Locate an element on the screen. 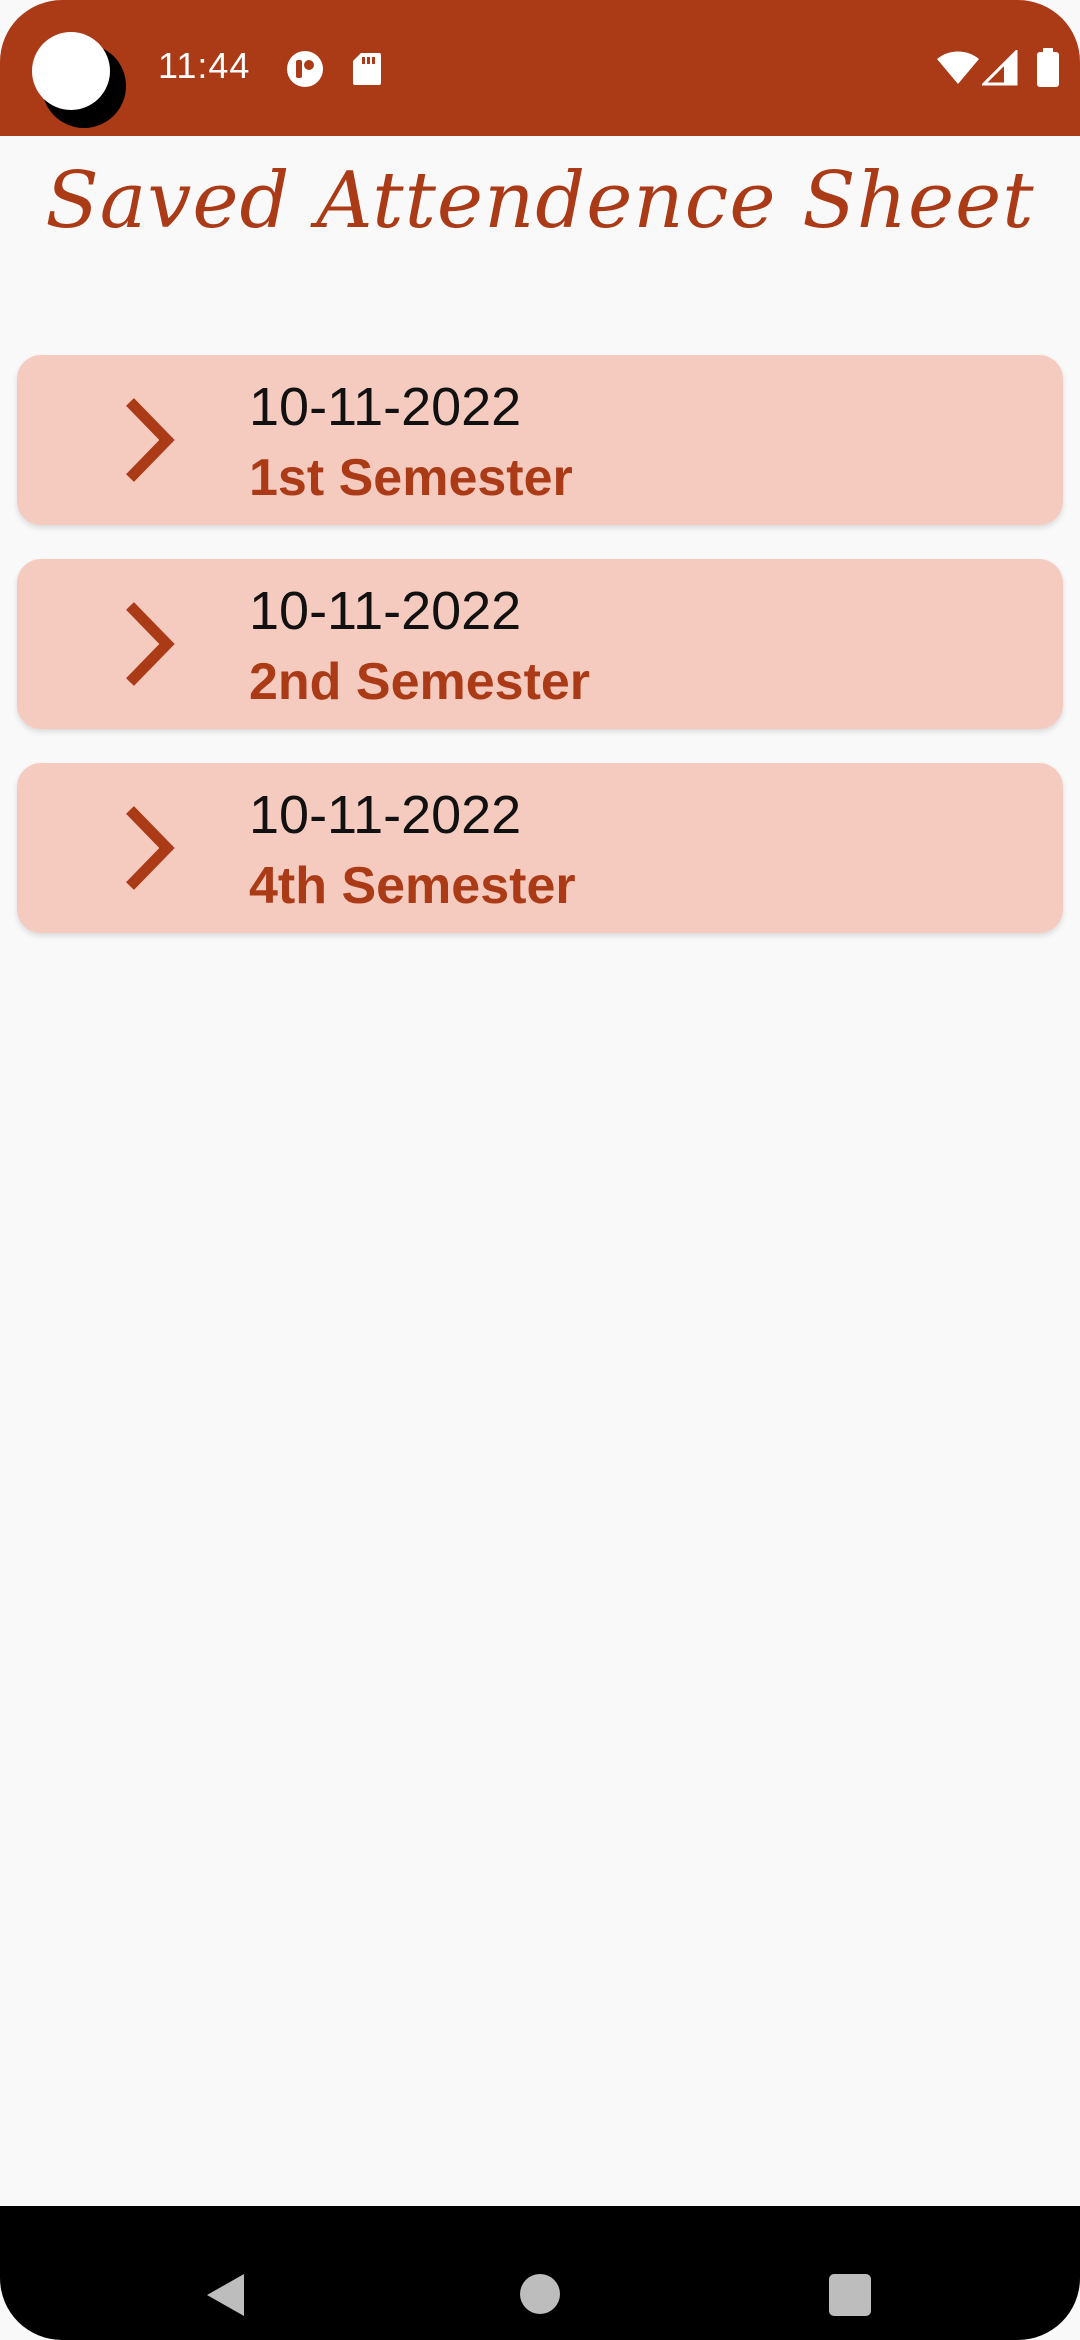 The width and height of the screenshot is (1080, 2340). wifi-icon is located at coordinates (958, 67).